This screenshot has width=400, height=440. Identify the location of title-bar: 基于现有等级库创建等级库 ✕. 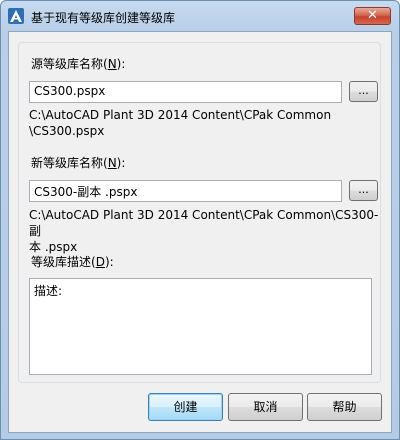
(200, 16).